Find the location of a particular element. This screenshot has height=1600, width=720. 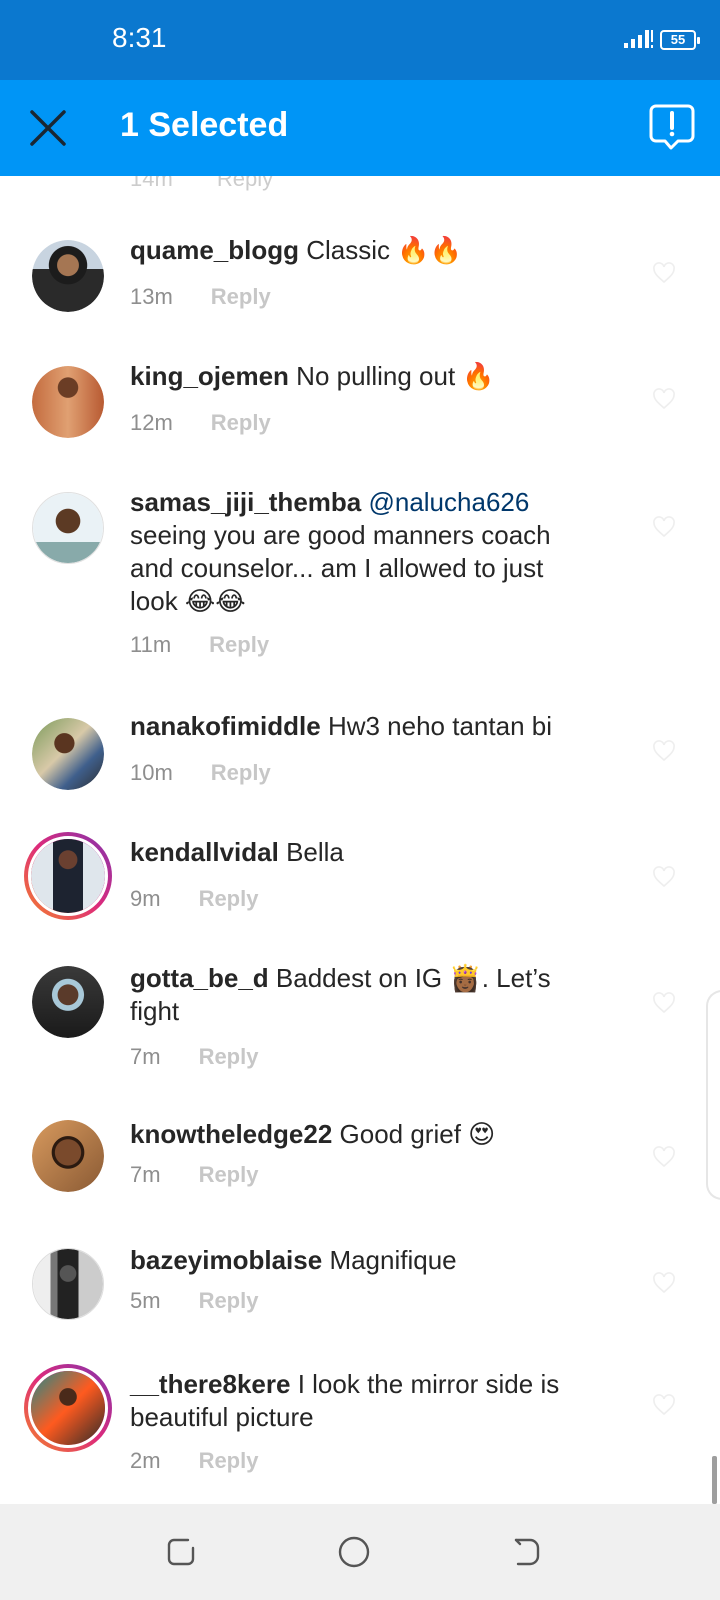

comment-username: quame_blogg is located at coordinates (214, 250).